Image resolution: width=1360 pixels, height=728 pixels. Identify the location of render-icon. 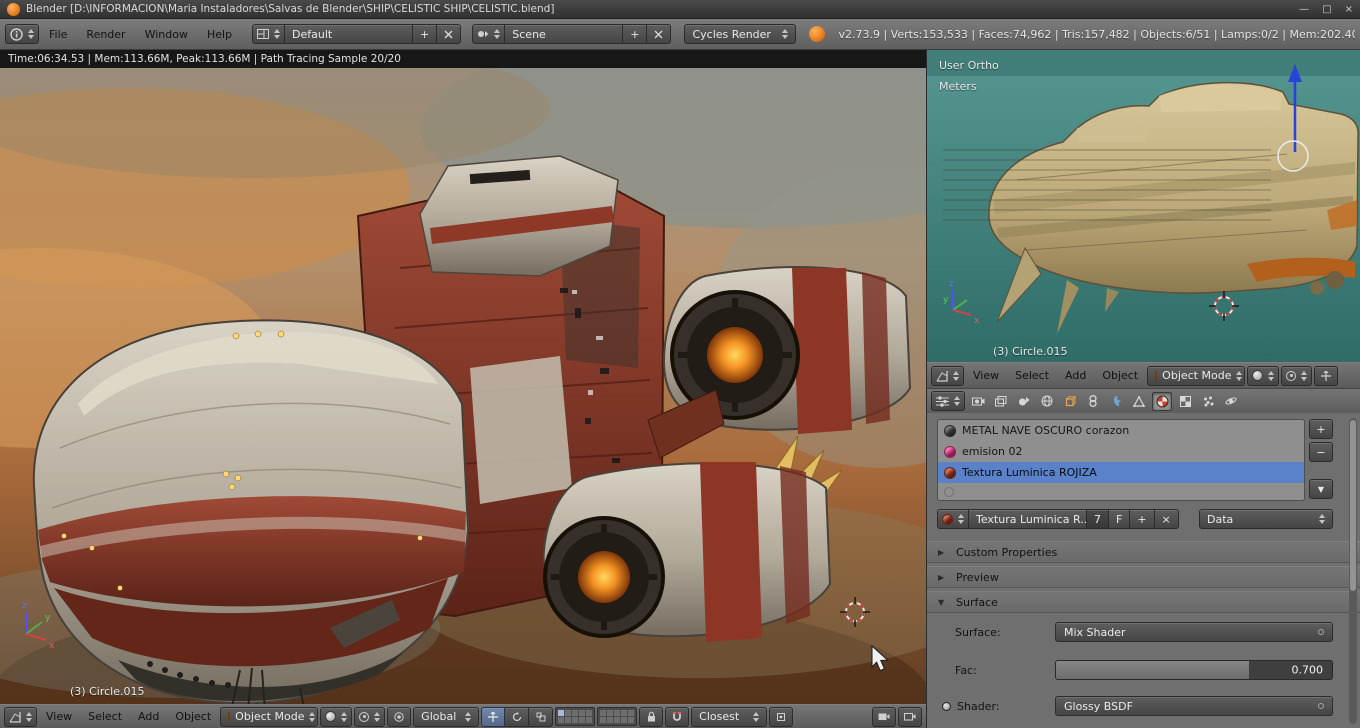
(977, 401).